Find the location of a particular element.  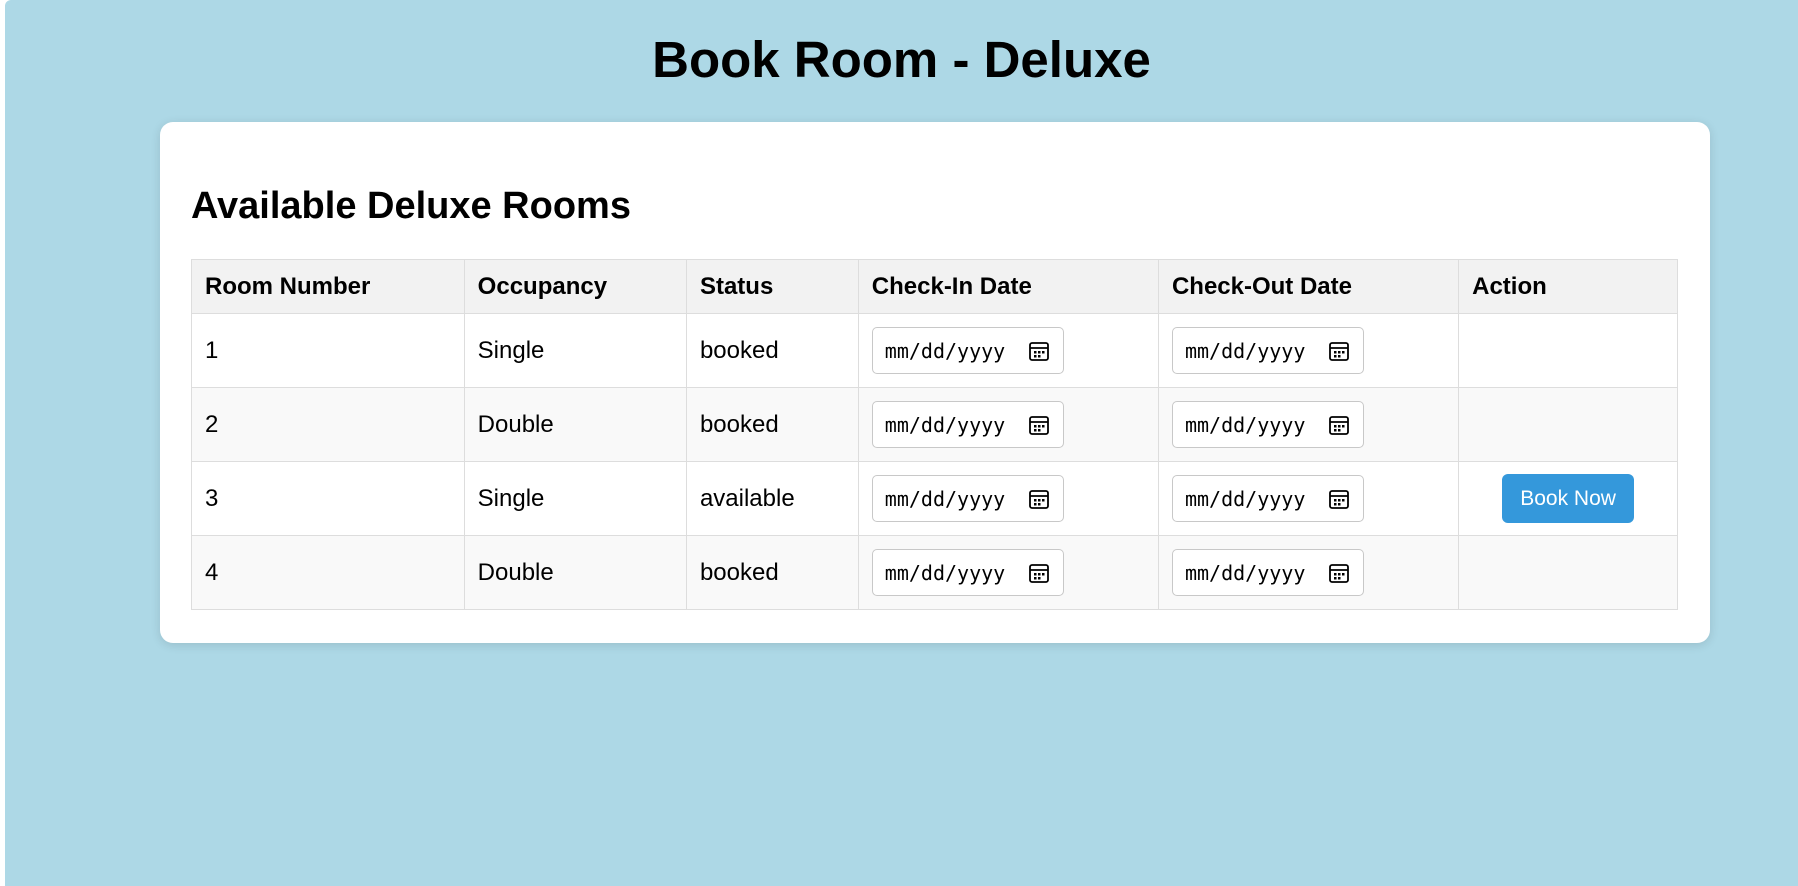

room-number-cell: 2 is located at coordinates (328, 424).